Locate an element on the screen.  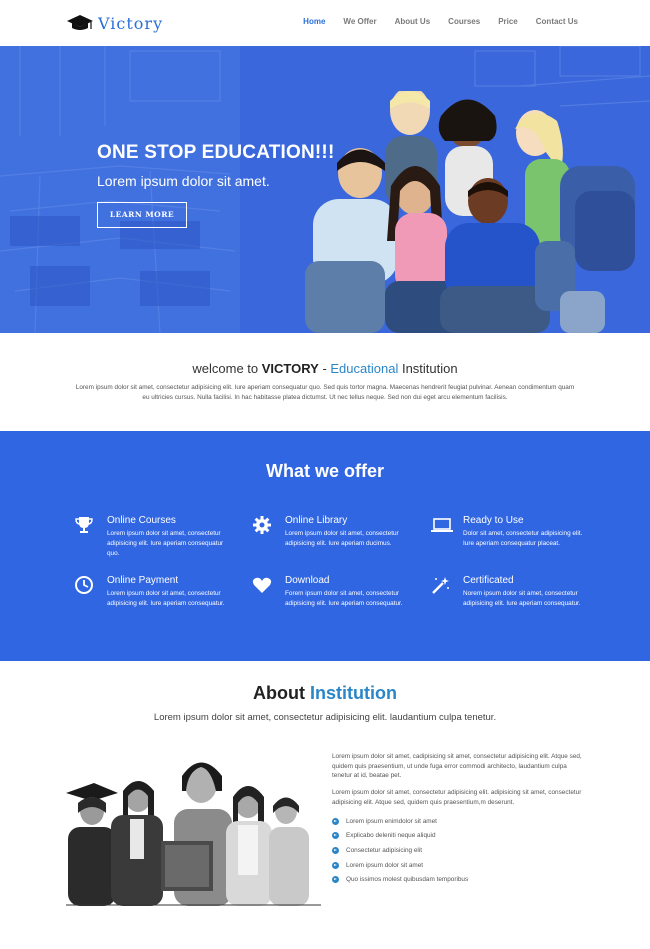
welcome-title-dash: - is located at coordinates (324, 368).